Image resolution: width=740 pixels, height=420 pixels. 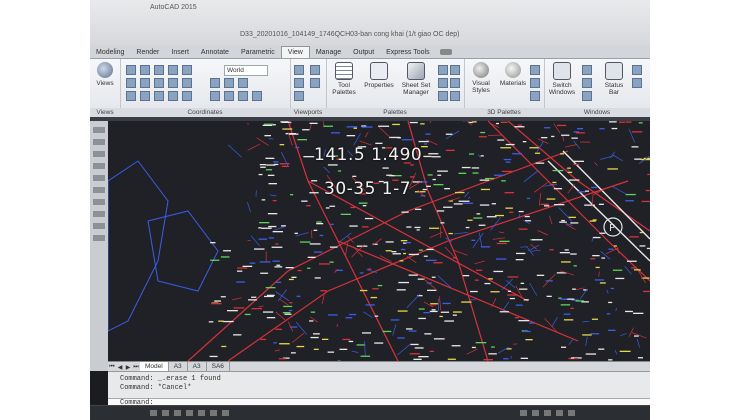 I want to click on next-tab-icon: ▶, so click(x=128, y=367).